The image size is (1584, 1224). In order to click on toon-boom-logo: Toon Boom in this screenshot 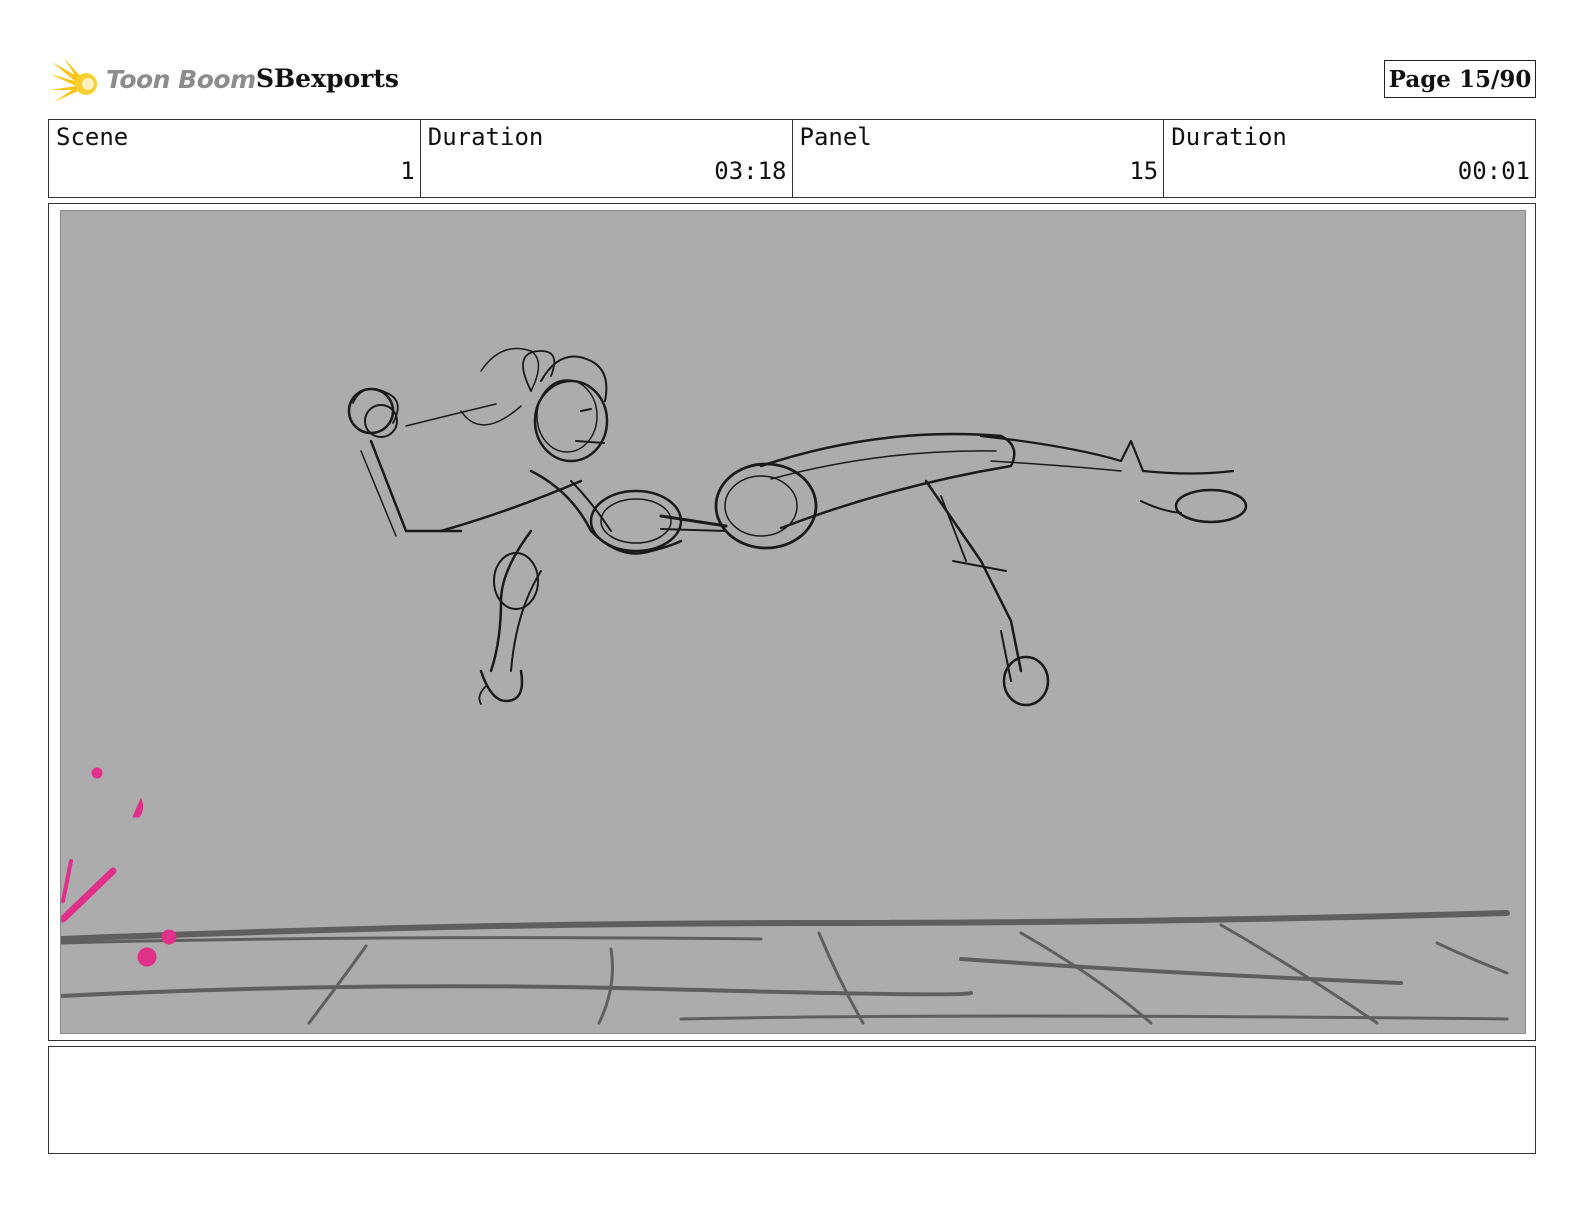, I will do `click(170, 82)`.